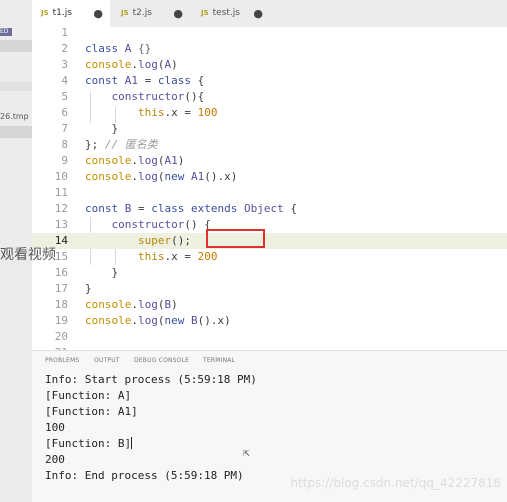 This screenshot has height=502, width=507. What do you see at coordinates (16, 46) in the screenshot?
I see `sidebar-selected-row` at bounding box center [16, 46].